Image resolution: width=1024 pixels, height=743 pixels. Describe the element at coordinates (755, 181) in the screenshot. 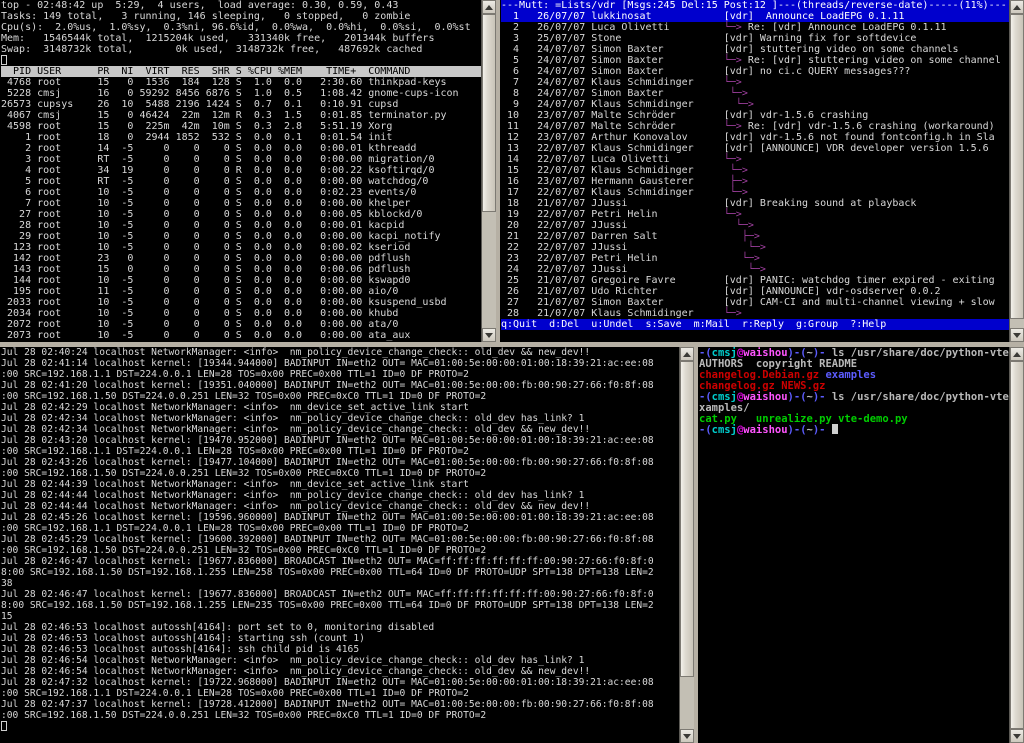

I see `mutt-message-row: 16 23/07/07 Hermann Gausterer ├─>` at that location.